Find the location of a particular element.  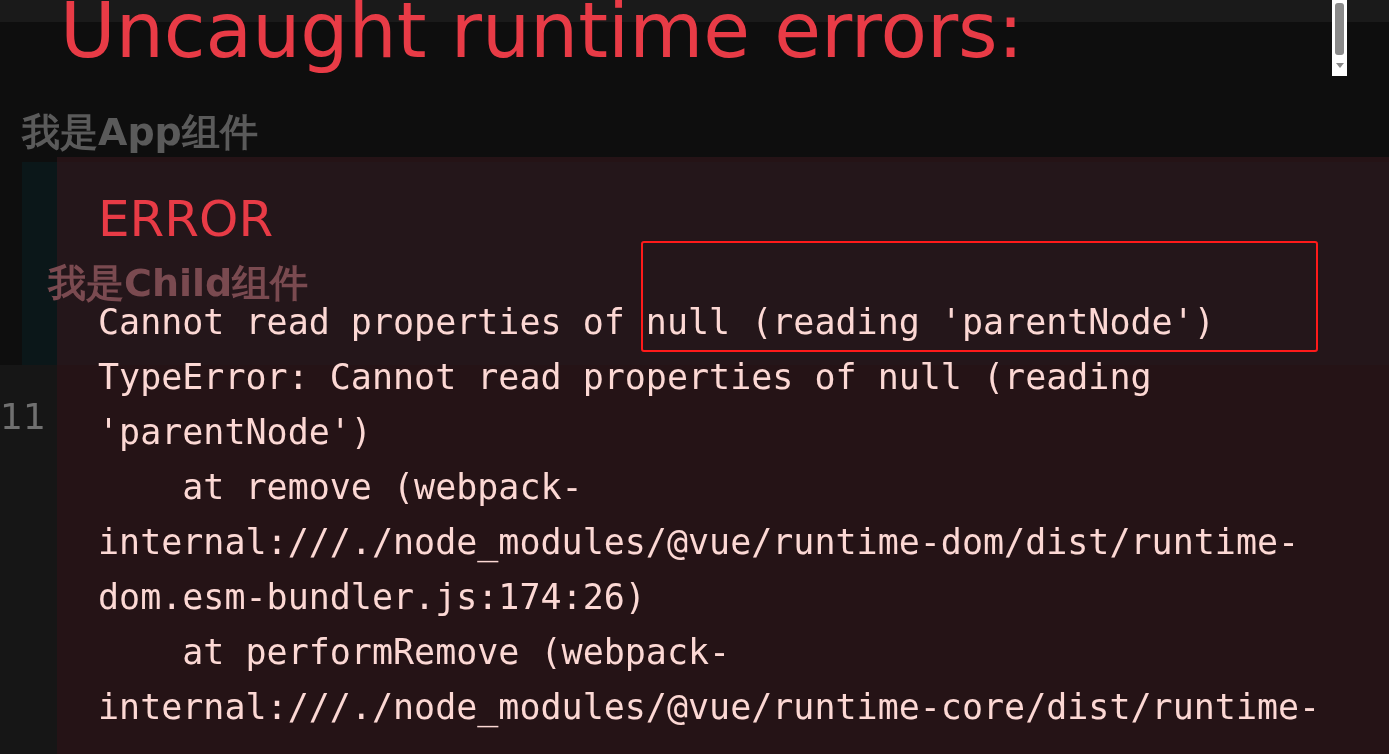

page-heading: 我是App组件 is located at coordinates (140, 132).